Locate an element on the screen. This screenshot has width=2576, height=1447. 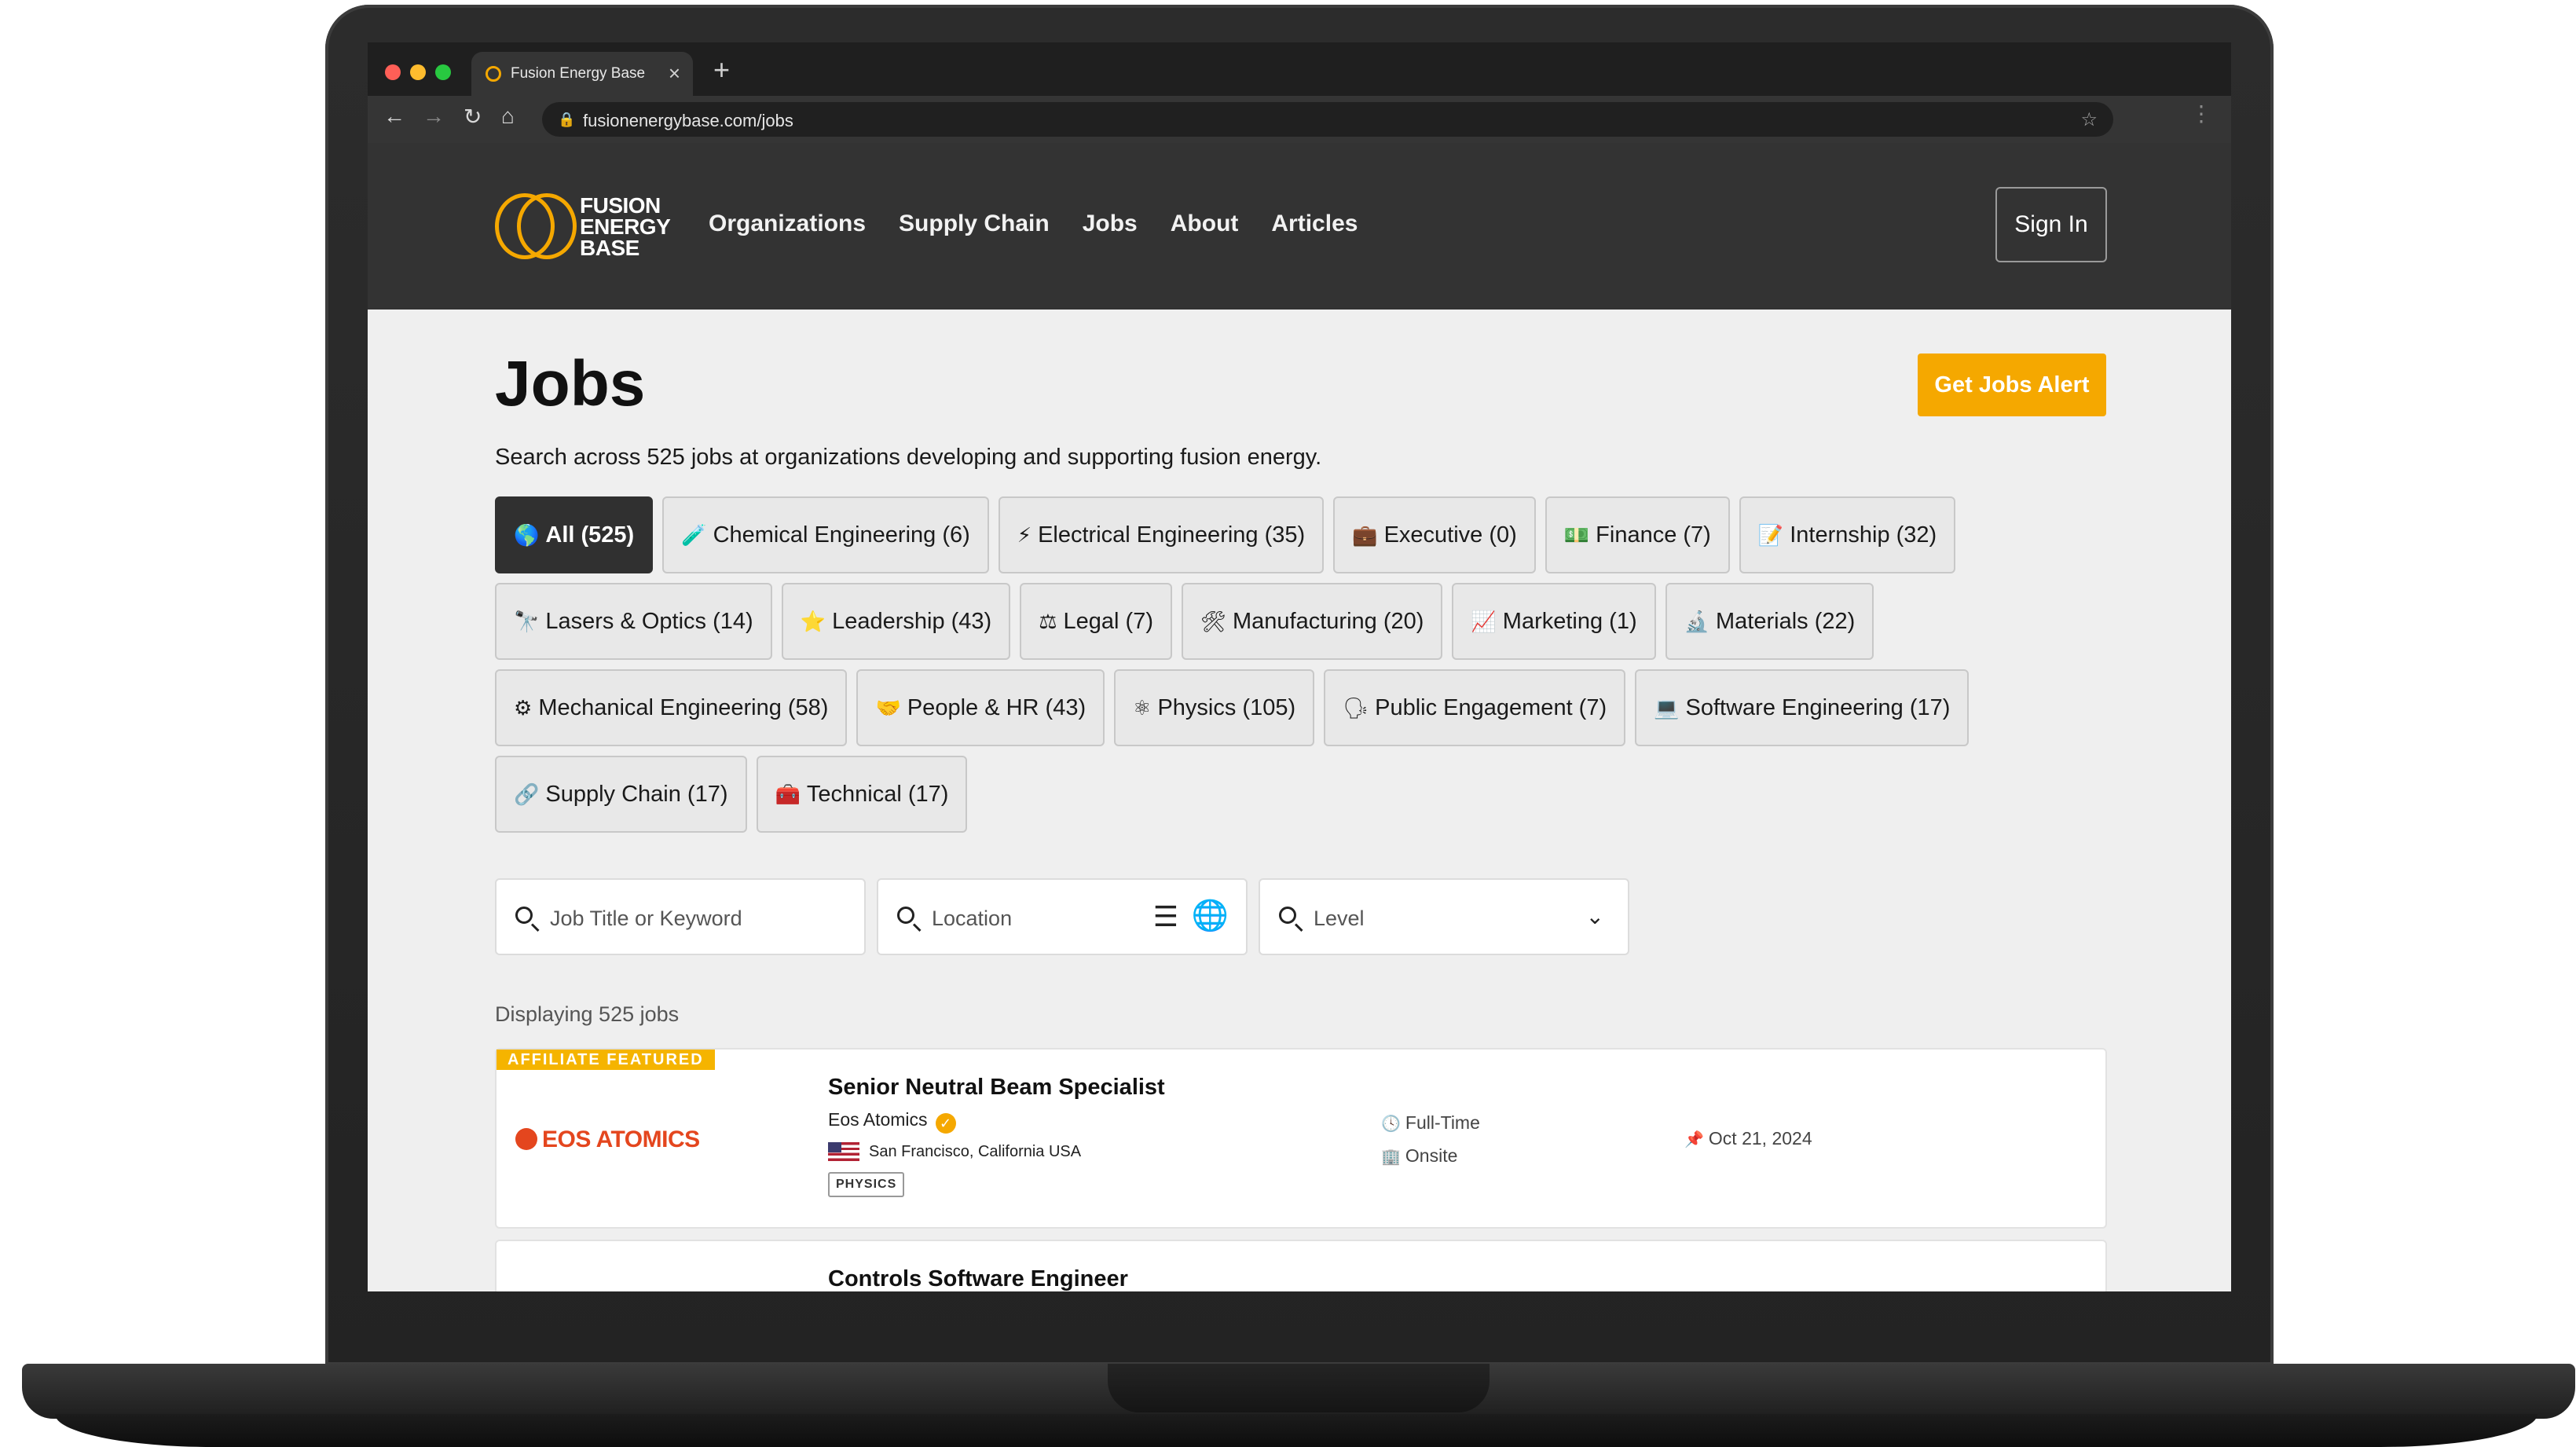
location-filter: ☰ 🌐 is located at coordinates (1062, 916).